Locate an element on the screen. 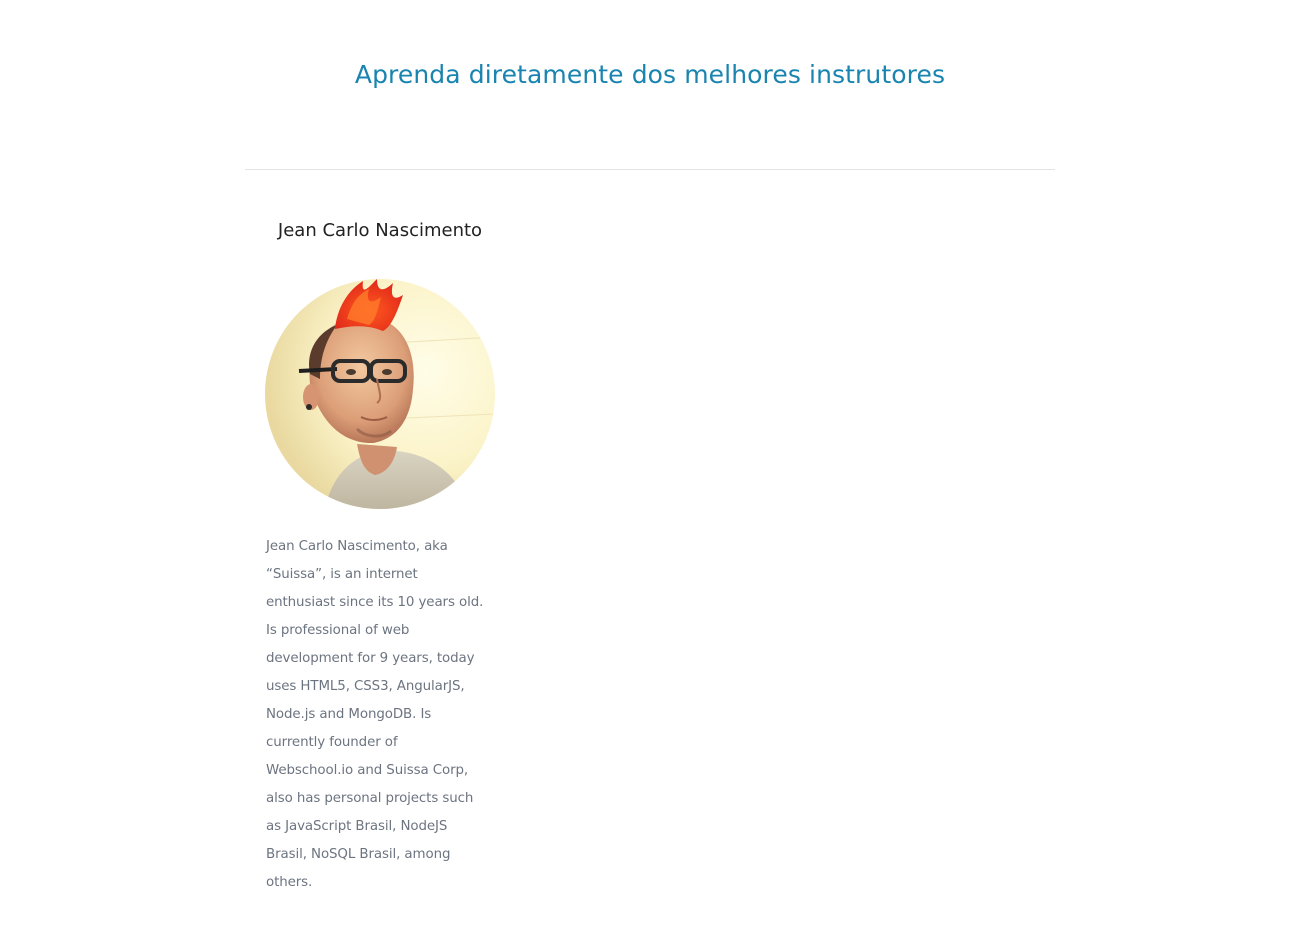 The image size is (1300, 949). avatar is located at coordinates (380, 394).